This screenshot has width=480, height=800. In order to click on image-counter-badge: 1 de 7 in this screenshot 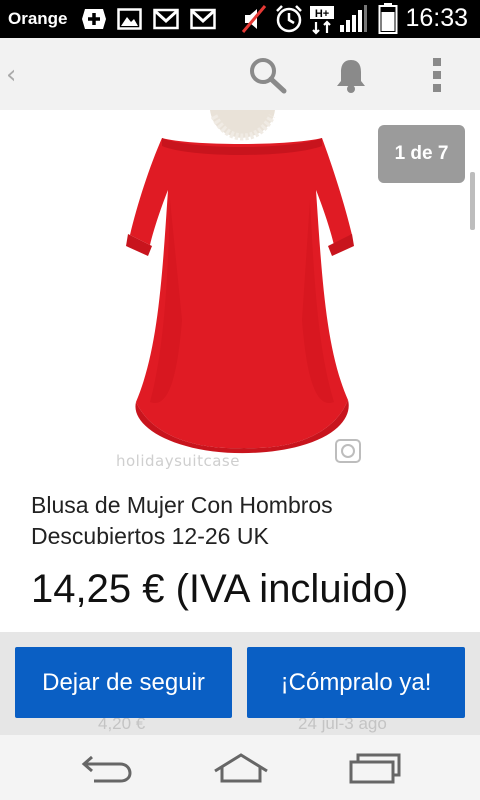, I will do `click(421, 154)`.